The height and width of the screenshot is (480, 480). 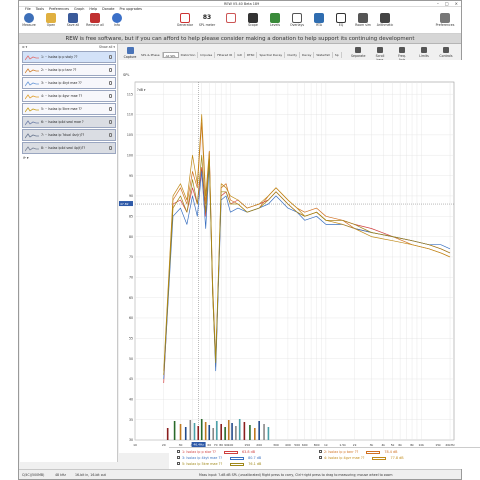 What do you see at coordinates (69, 135) in the screenshot?
I see `measurement-item: 7: ·· Isolax ip ?dual 4sr(r)??` at bounding box center [69, 135].